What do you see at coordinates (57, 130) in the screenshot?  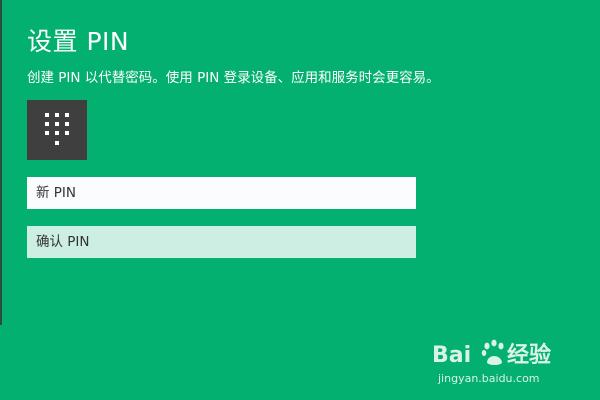 I see `keypad-icon` at bounding box center [57, 130].